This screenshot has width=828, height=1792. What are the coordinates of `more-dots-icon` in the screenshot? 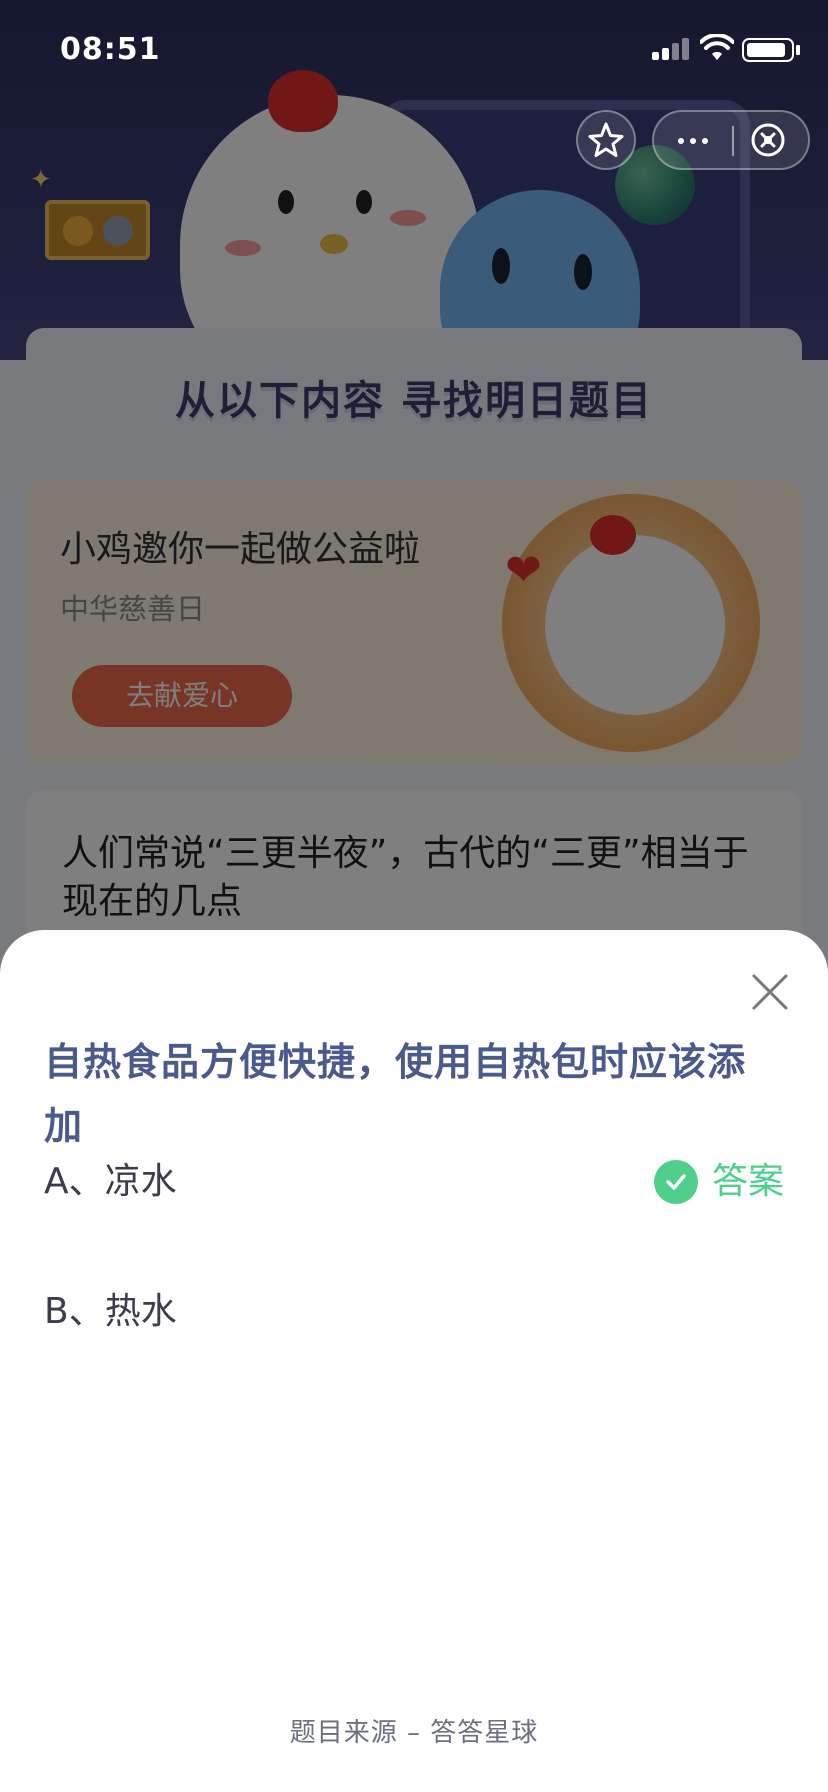 It's located at (681, 141).